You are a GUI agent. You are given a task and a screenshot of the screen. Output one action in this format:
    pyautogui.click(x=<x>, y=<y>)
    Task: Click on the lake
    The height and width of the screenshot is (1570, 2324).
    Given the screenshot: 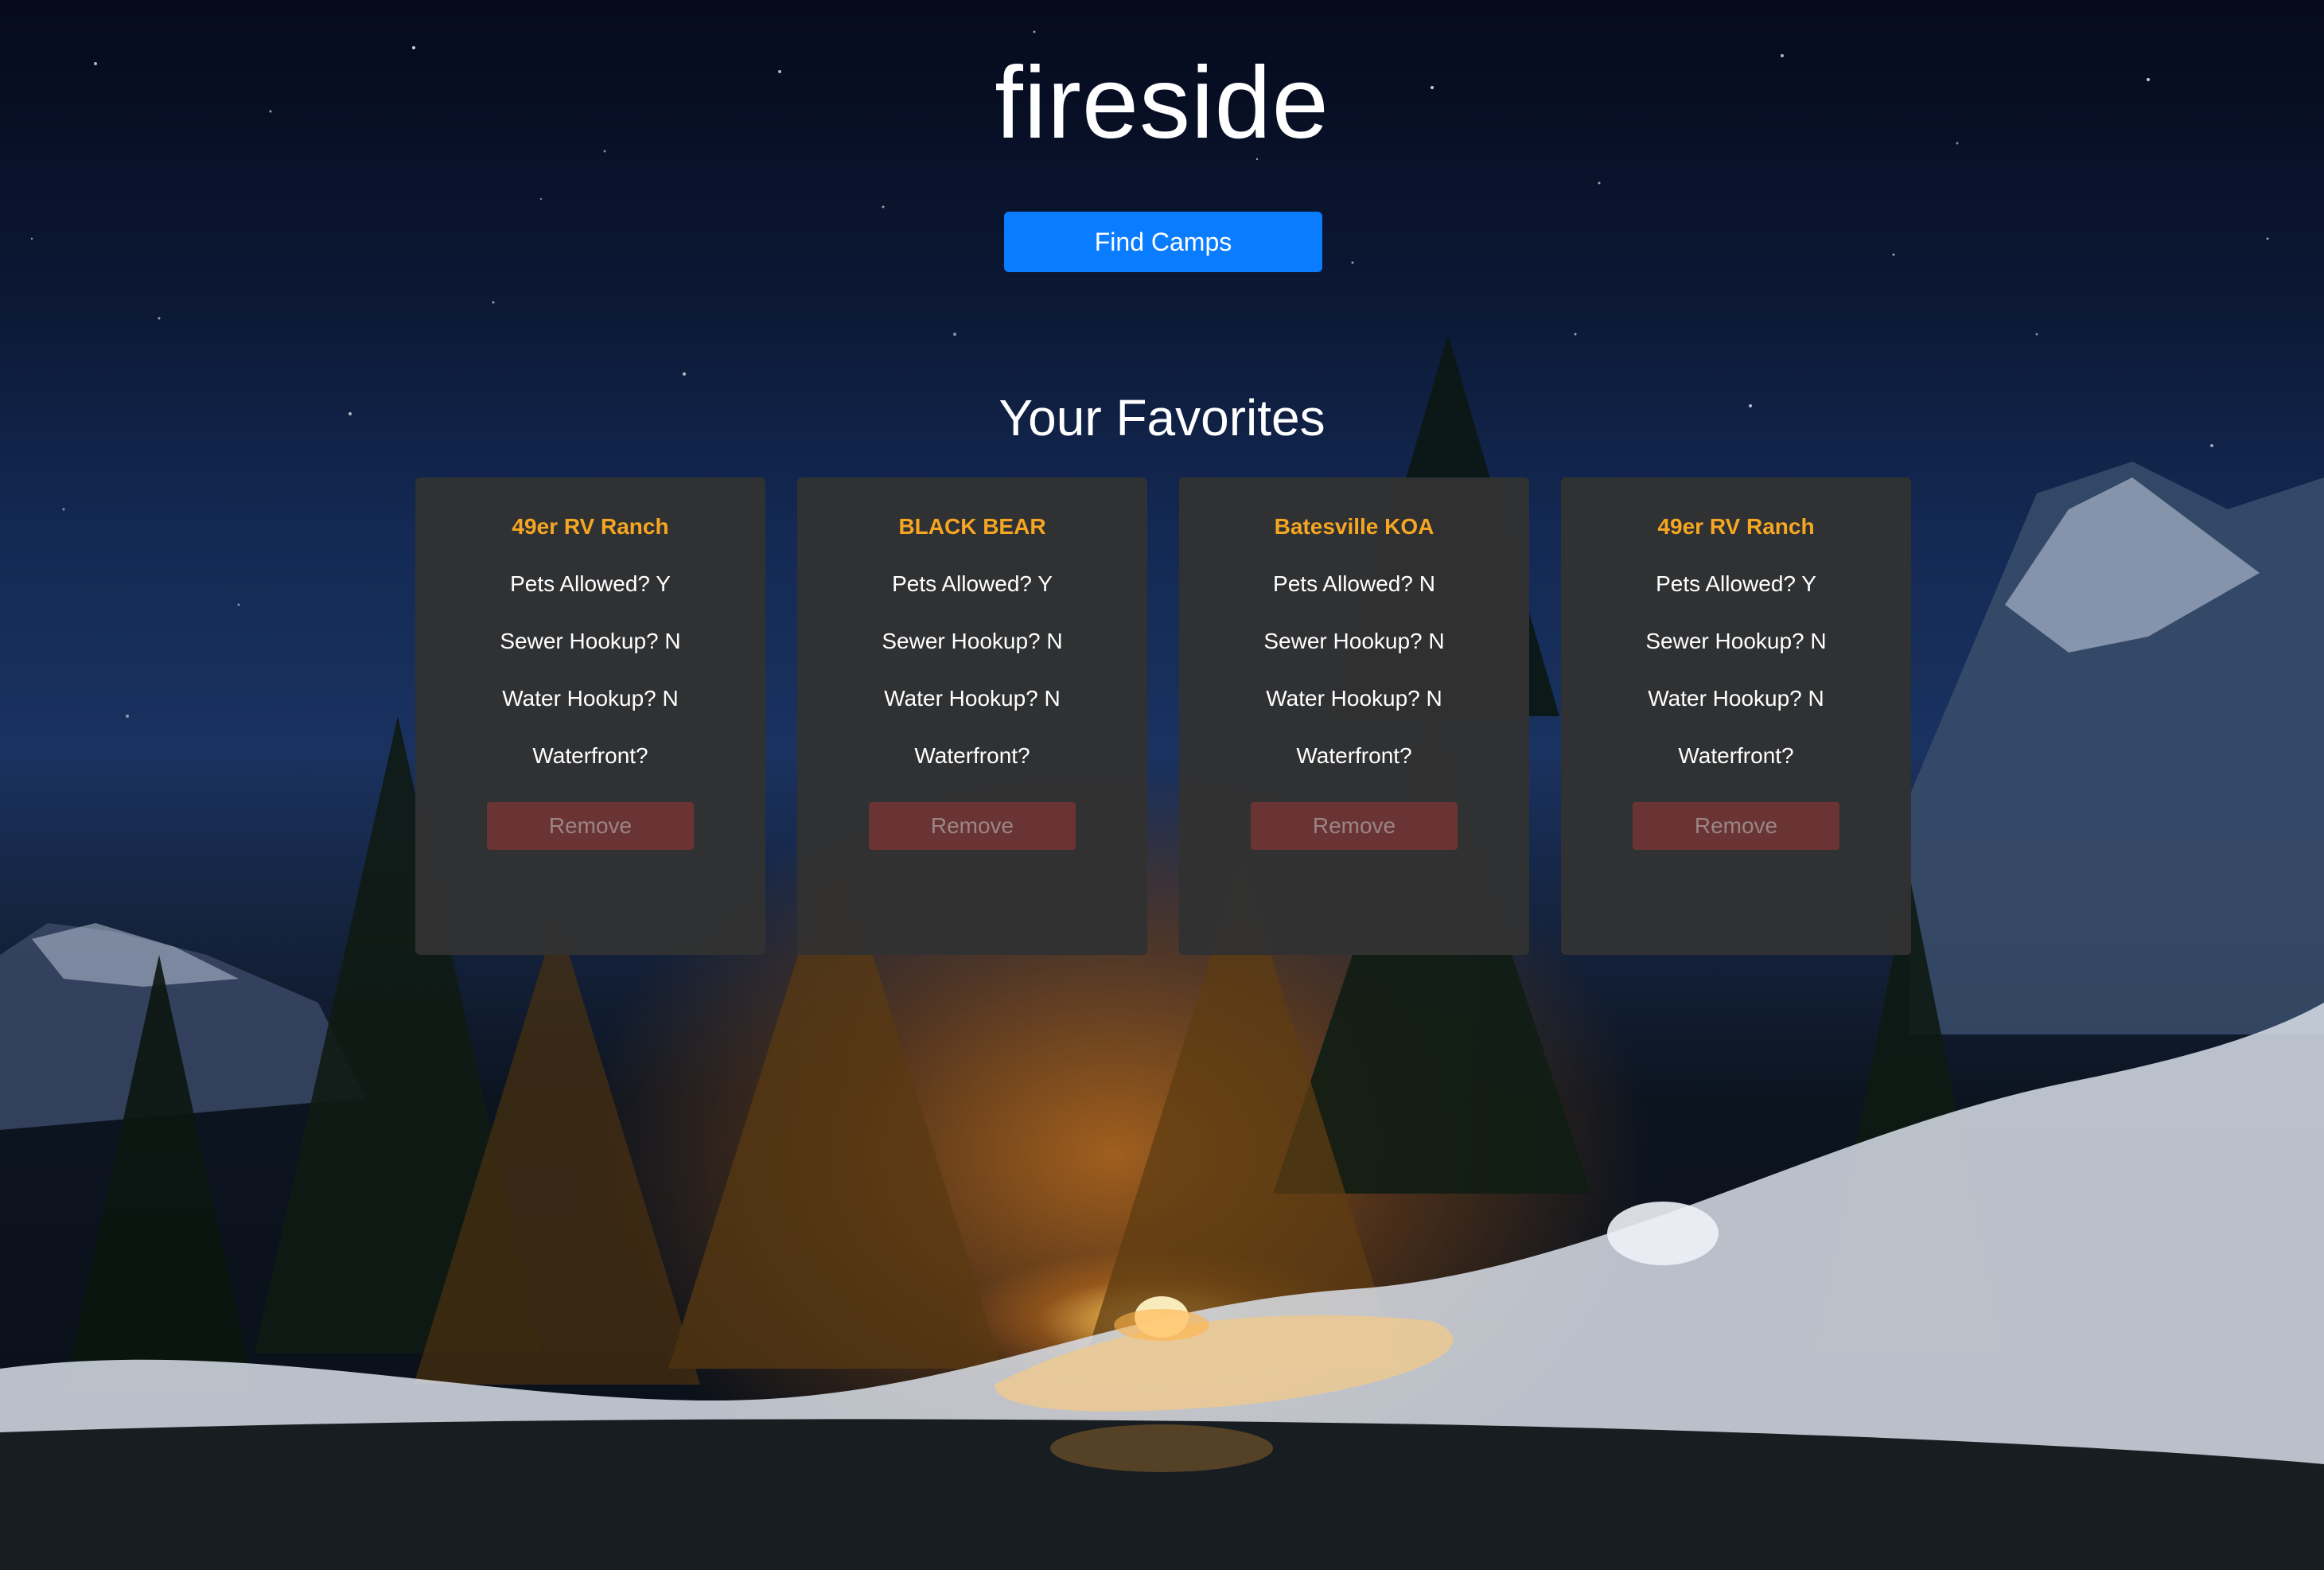 What is the action you would take?
    pyautogui.click(x=1162, y=1494)
    